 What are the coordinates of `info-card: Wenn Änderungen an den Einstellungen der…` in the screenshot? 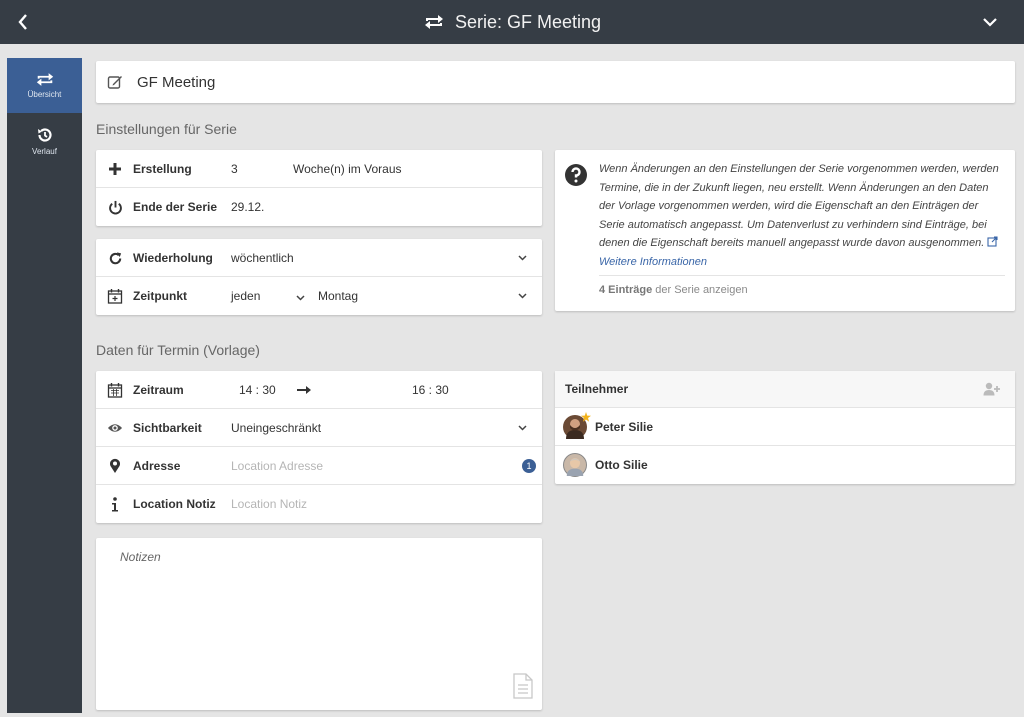 It's located at (785, 230).